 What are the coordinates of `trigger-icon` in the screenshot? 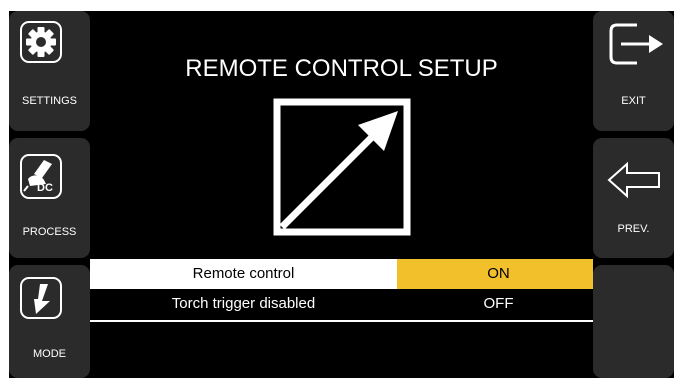 It's located at (41, 298).